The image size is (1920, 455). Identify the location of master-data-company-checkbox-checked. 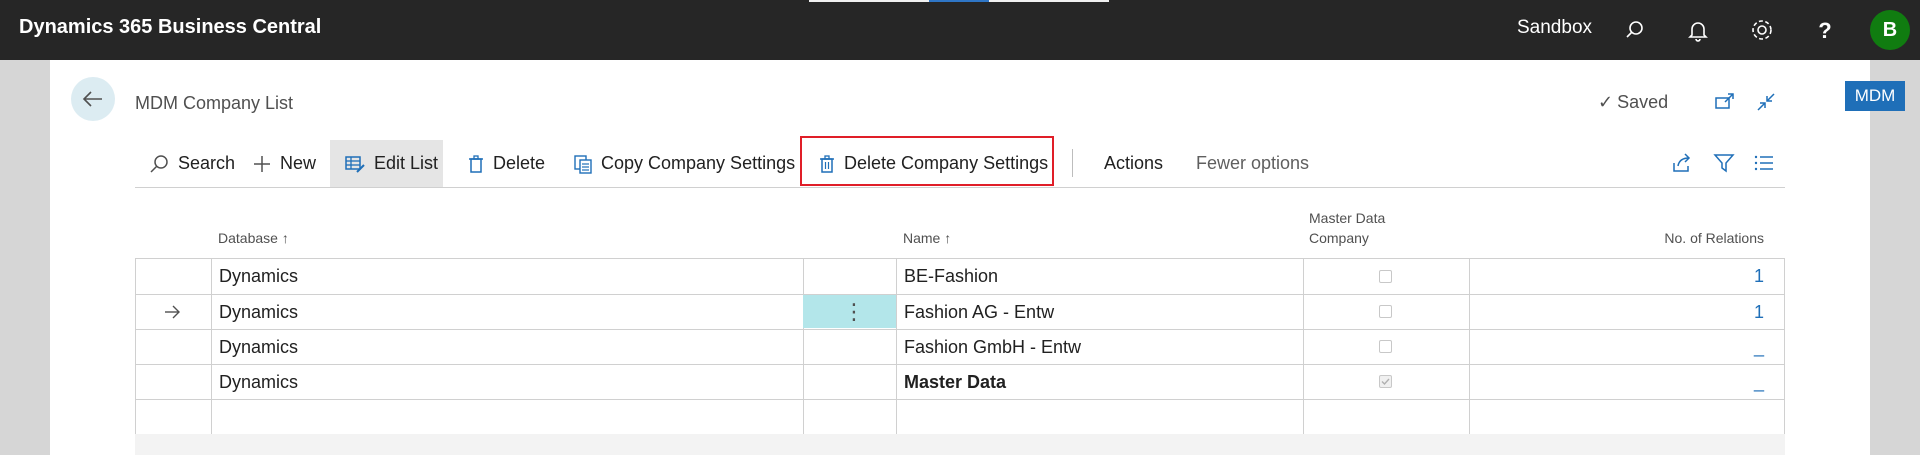
(1385, 381).